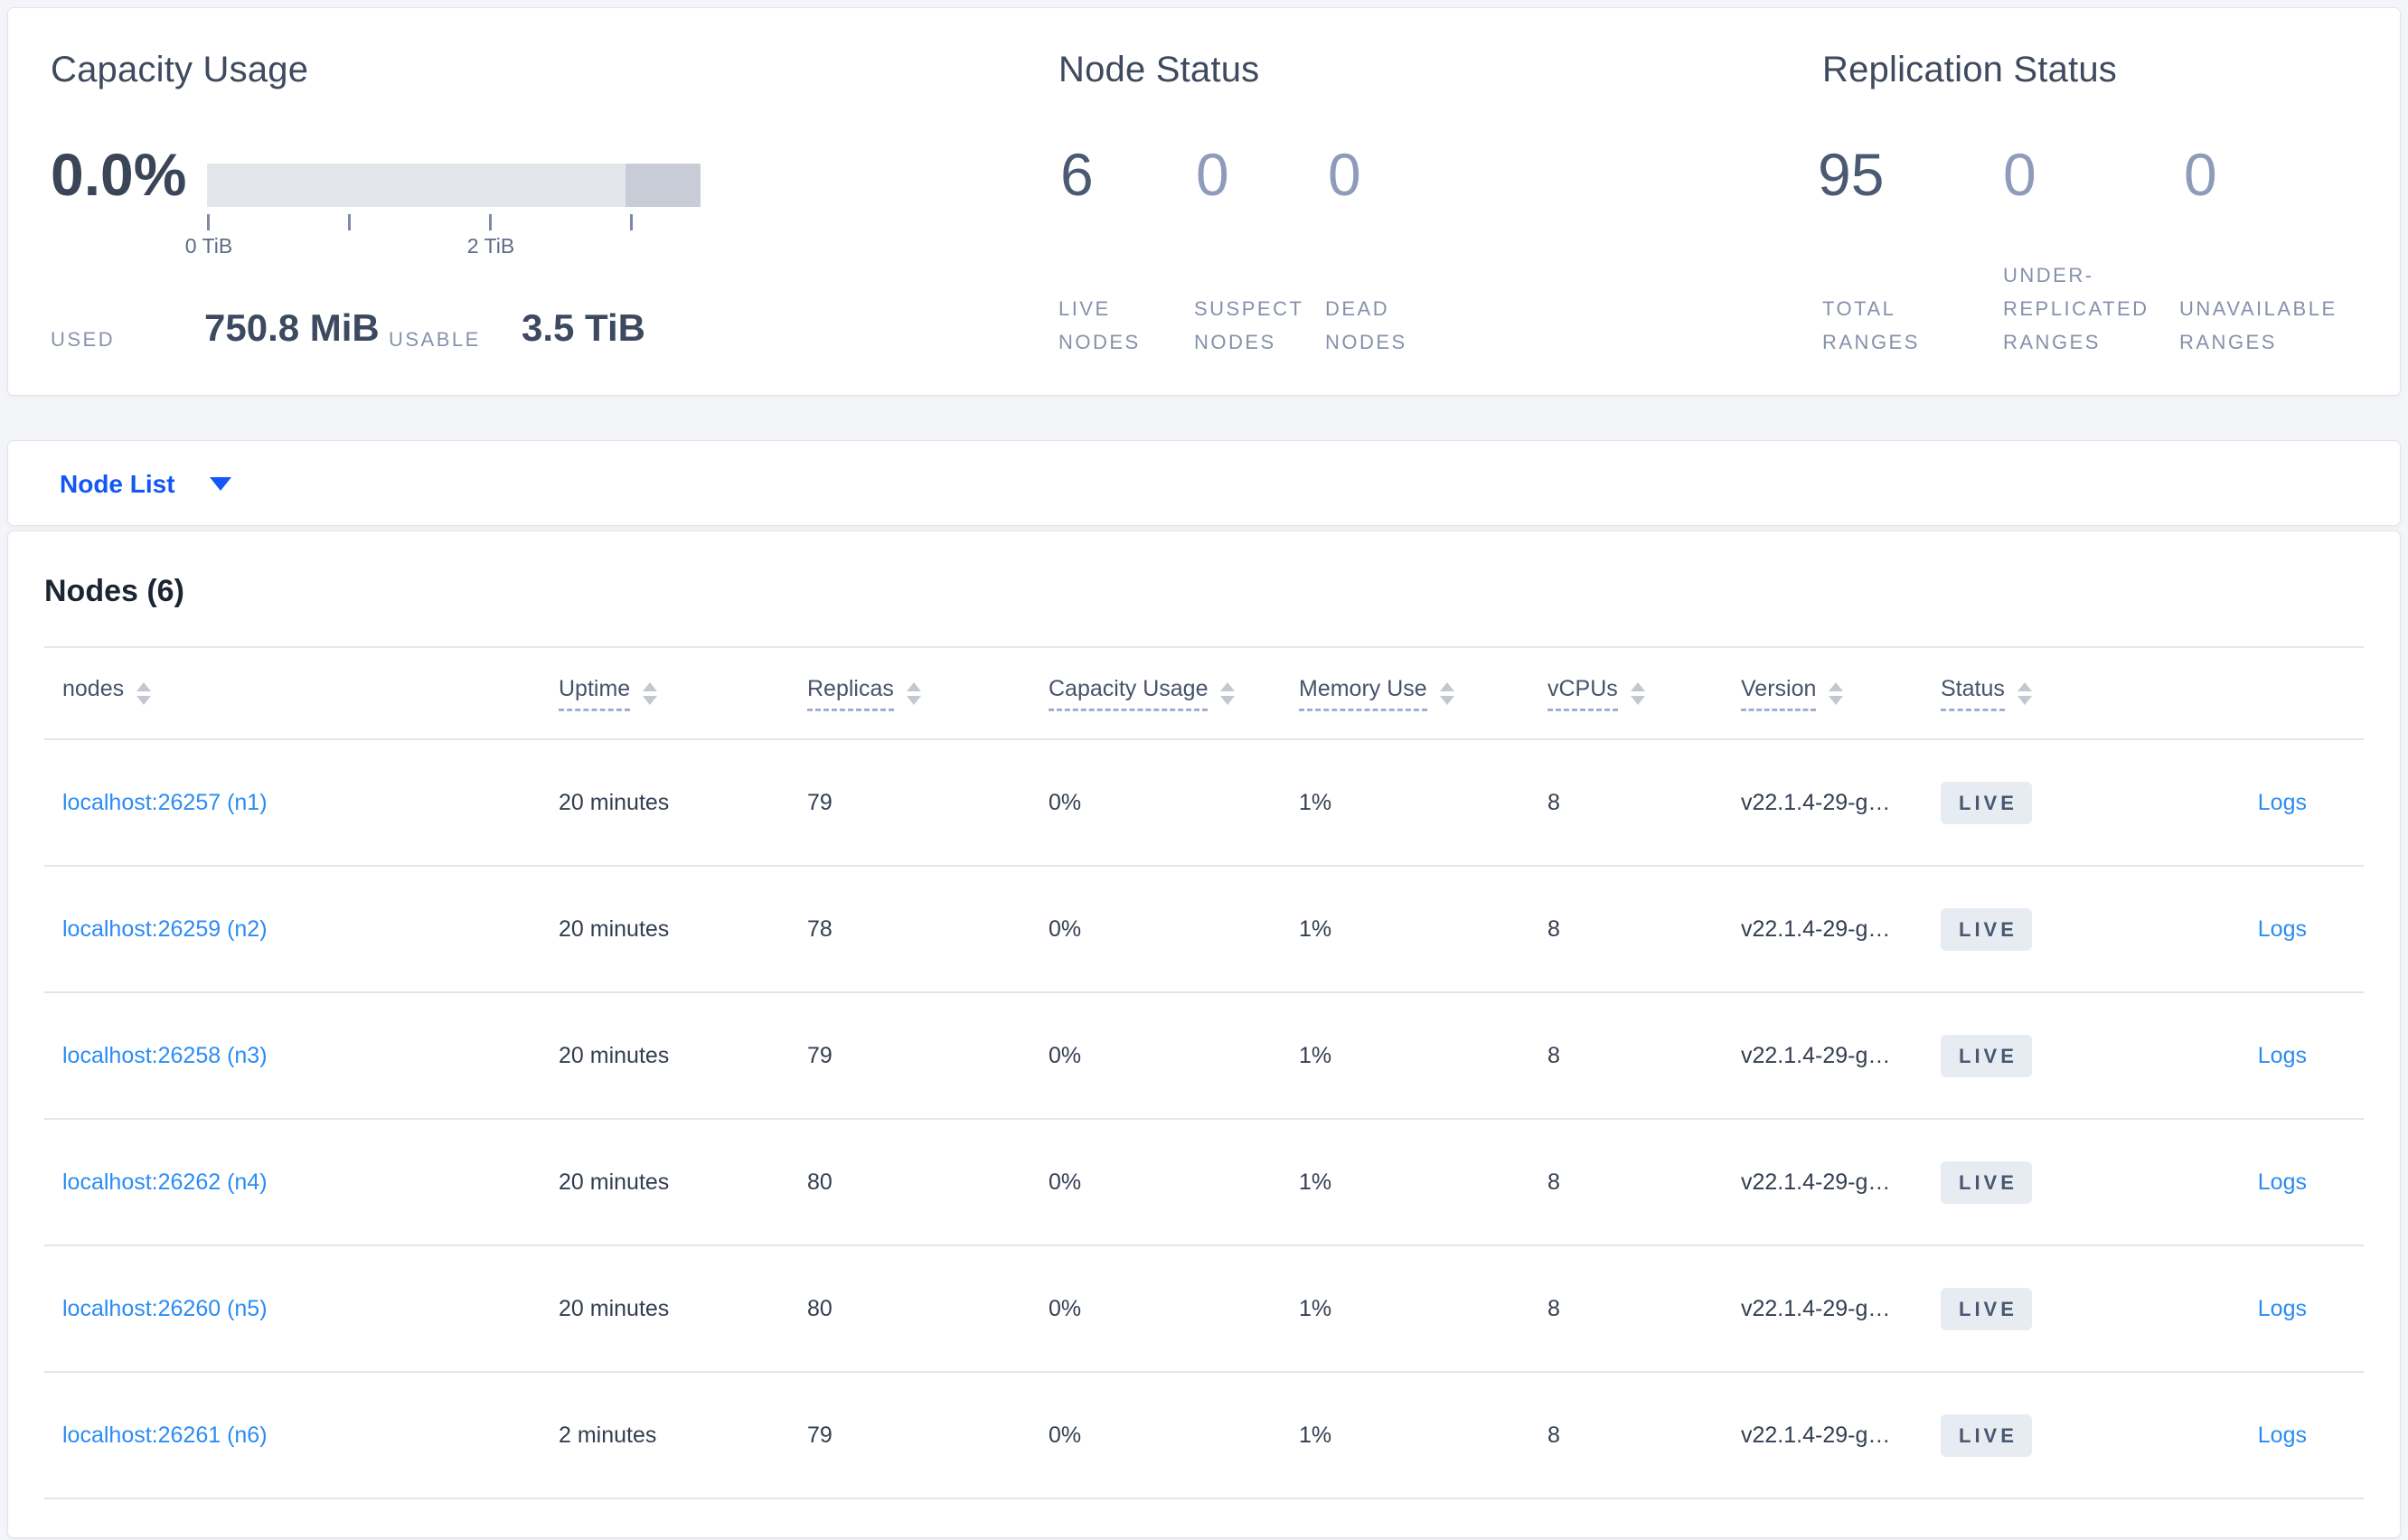  I want to click on axis-tick-label: 2 TiB, so click(490, 246).